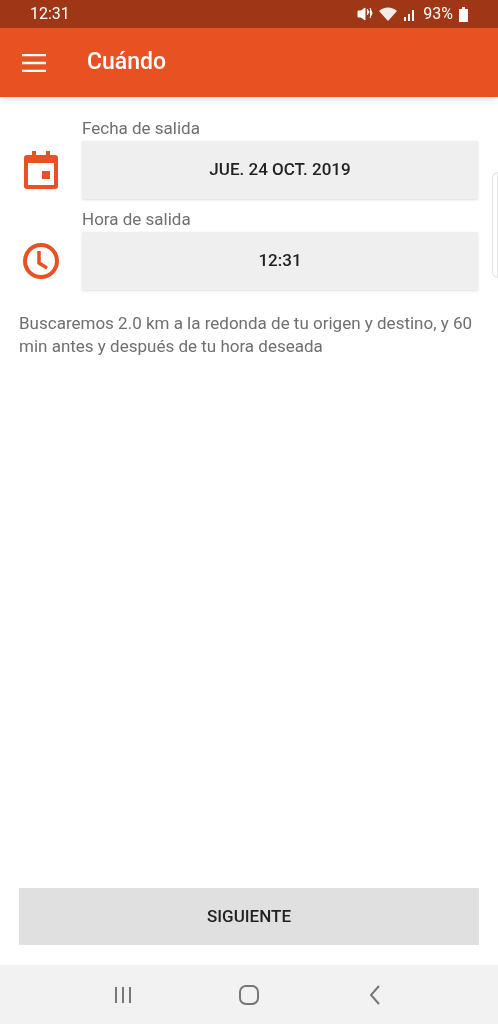 Image resolution: width=498 pixels, height=1024 pixels. I want to click on edge-panel-handle, so click(495, 225).